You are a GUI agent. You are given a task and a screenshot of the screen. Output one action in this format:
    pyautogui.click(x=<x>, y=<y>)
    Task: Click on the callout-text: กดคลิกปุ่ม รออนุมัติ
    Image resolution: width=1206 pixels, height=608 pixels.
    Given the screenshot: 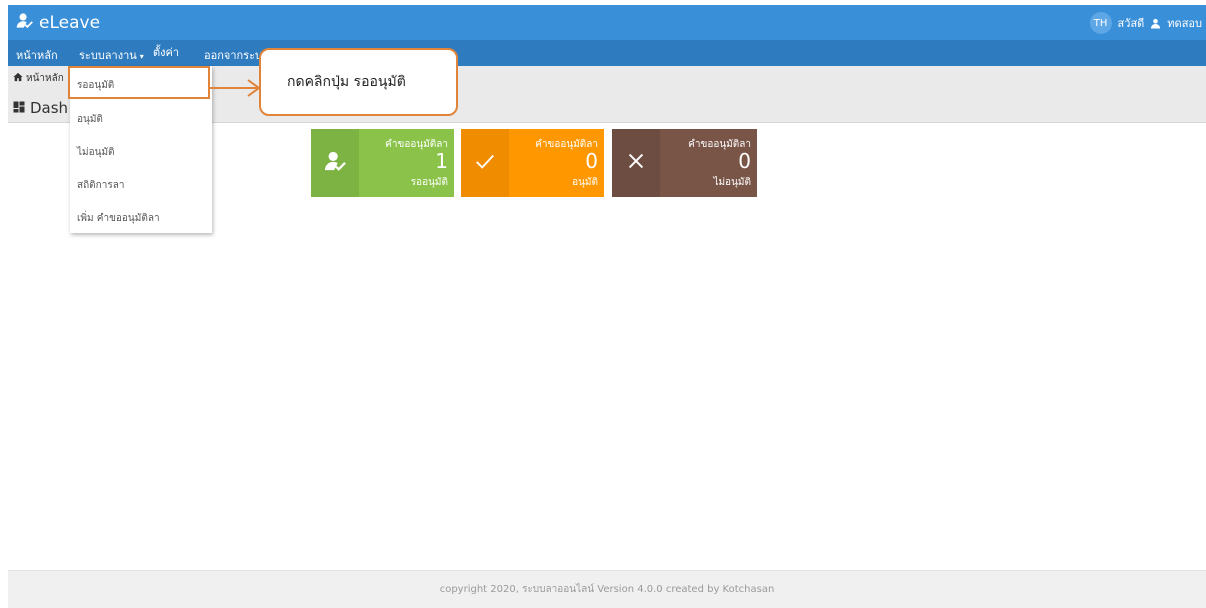 What is the action you would take?
    pyautogui.click(x=346, y=82)
    